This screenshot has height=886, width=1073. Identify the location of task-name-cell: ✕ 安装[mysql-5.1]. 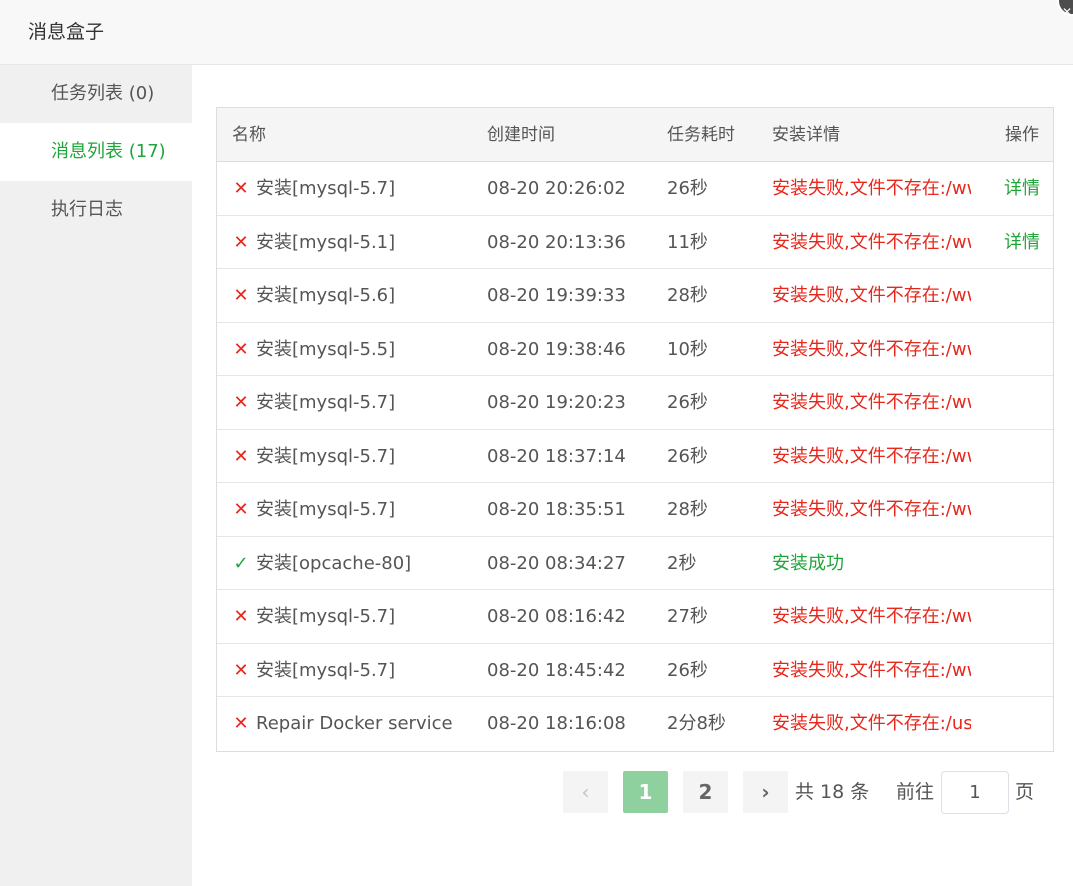
(357, 242).